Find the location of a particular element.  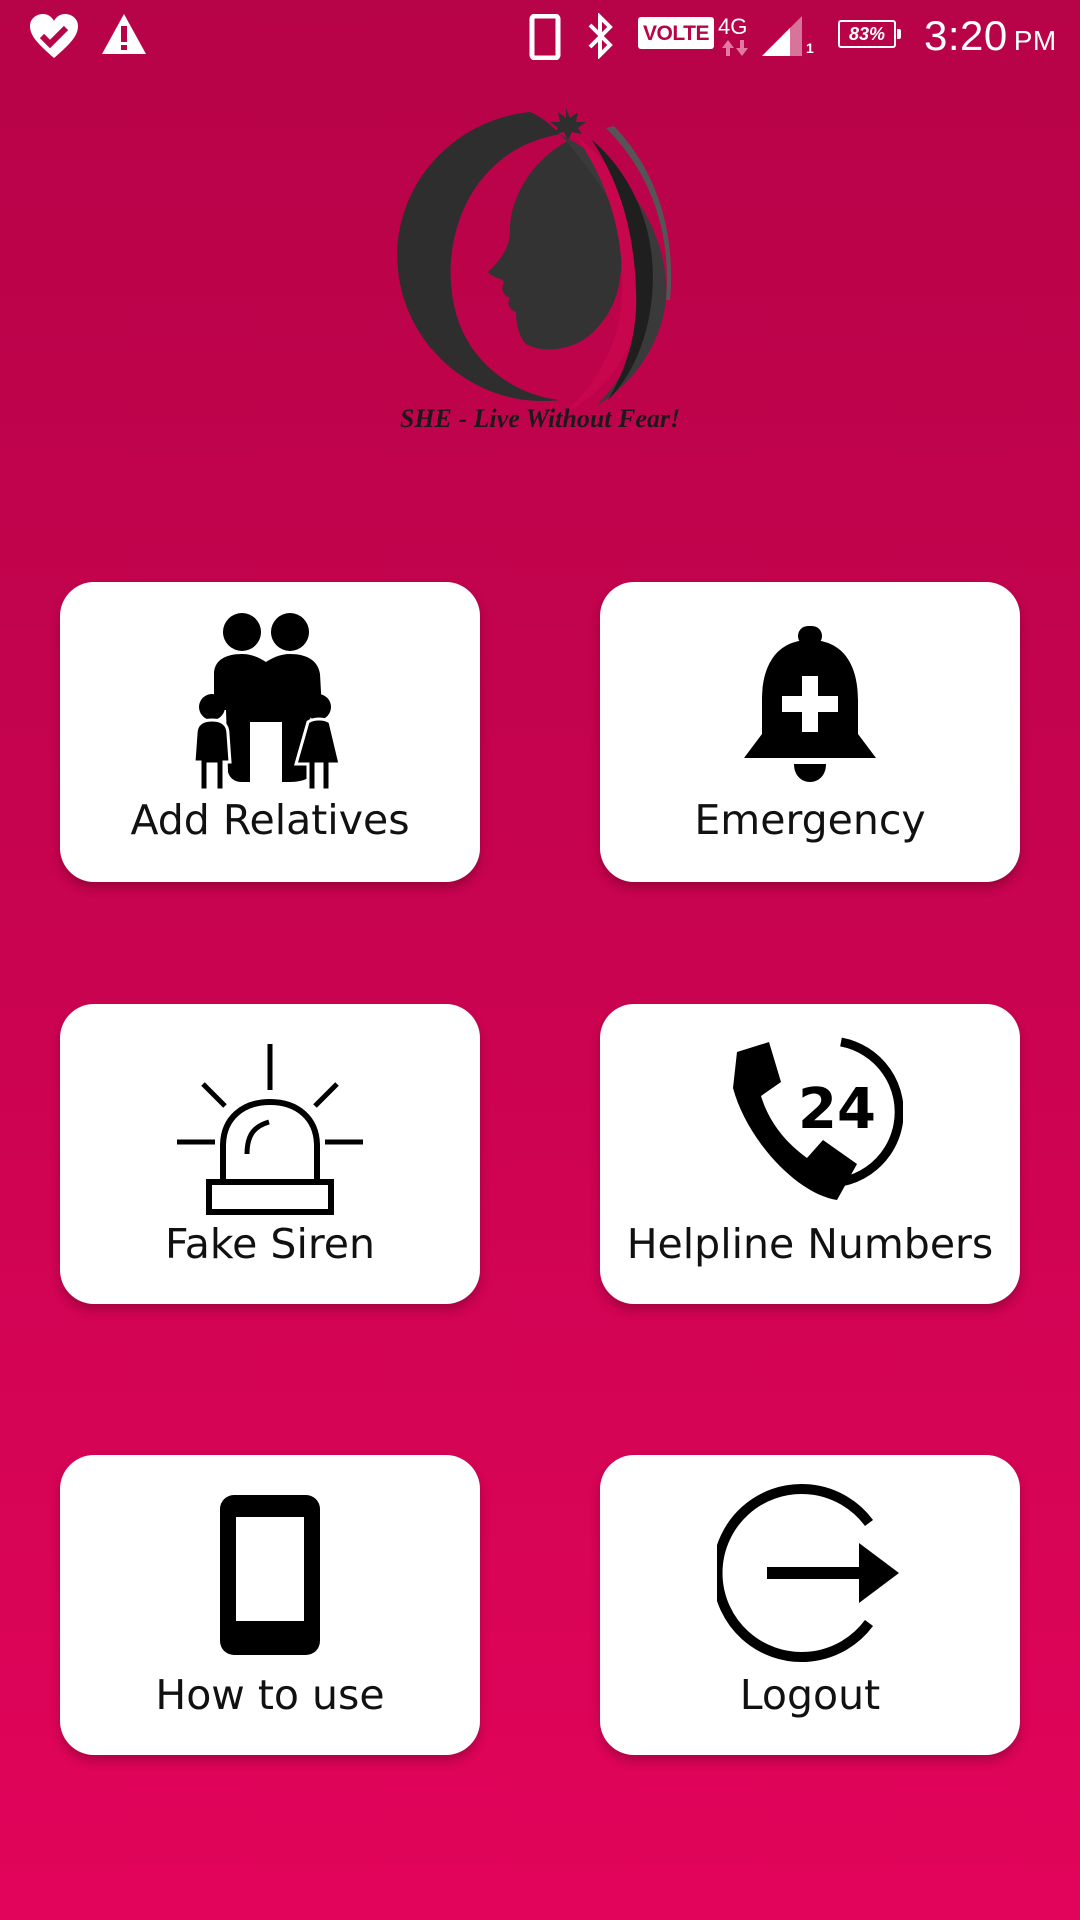

siren-icon is located at coordinates (270, 1132).